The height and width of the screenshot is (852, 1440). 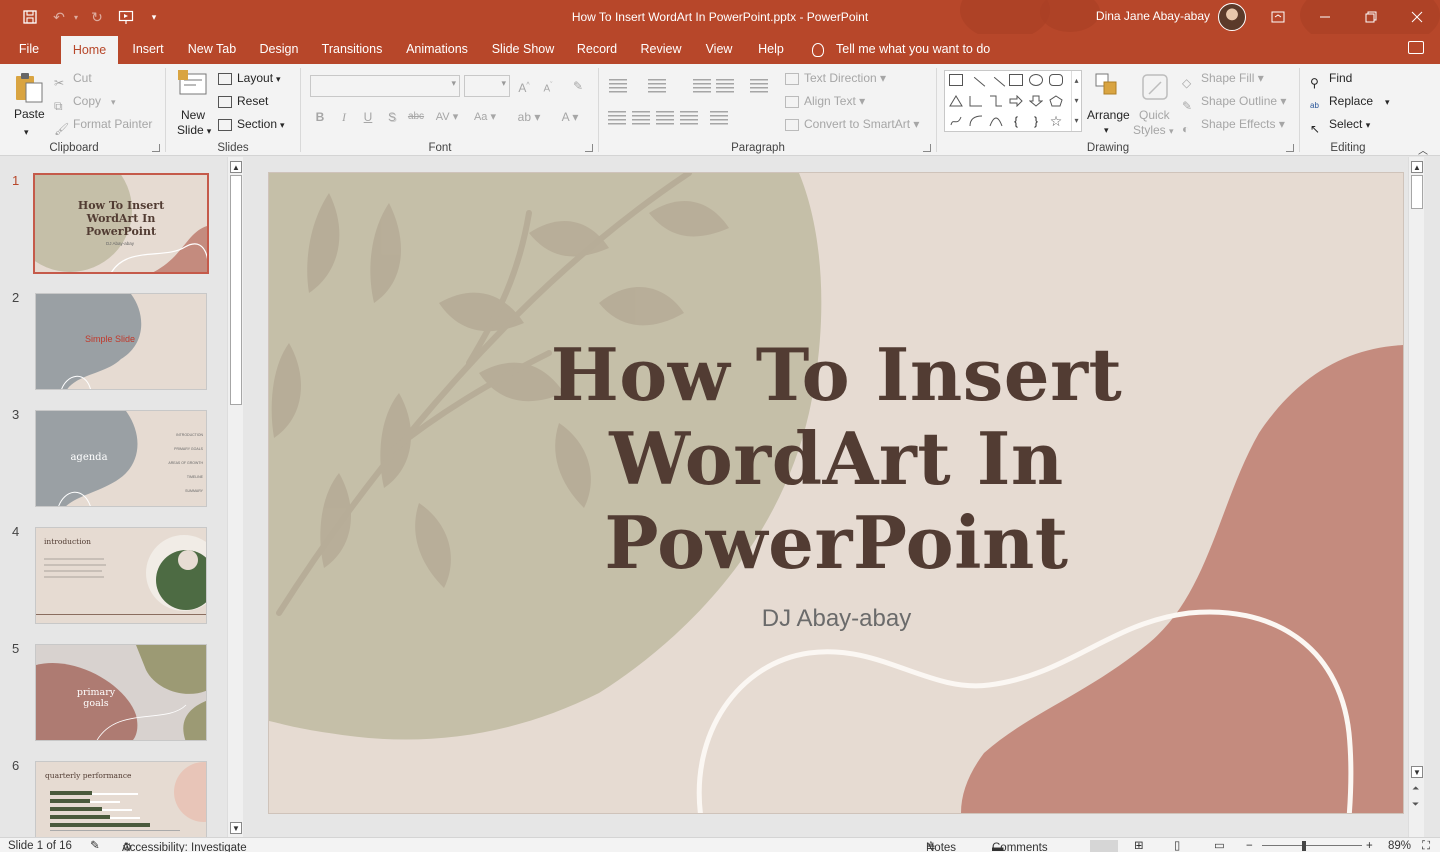 What do you see at coordinates (1331, 79) in the screenshot?
I see `find-button: ⚲ Find` at bounding box center [1331, 79].